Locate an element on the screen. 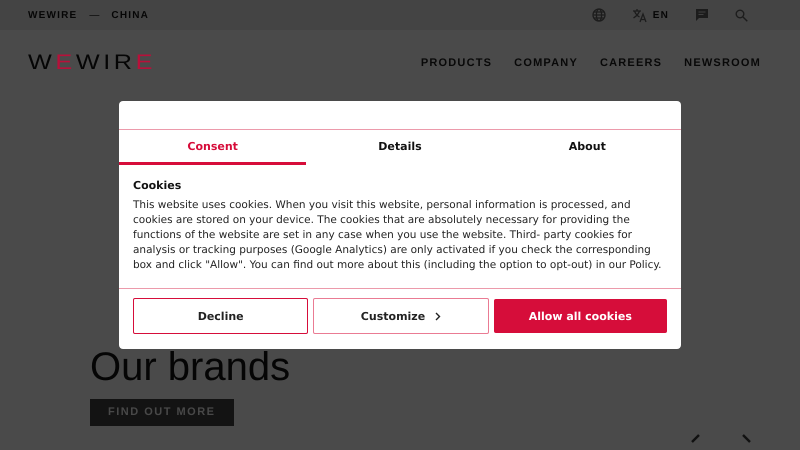 The width and height of the screenshot is (800, 450). customize-button: Customize is located at coordinates (401, 316).